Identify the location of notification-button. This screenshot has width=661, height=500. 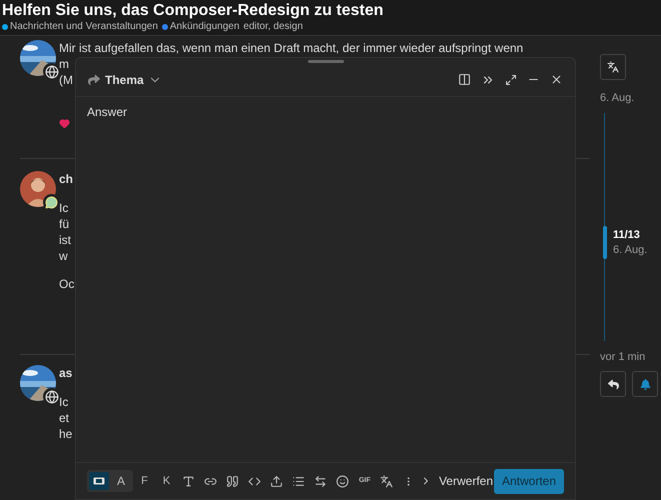
(645, 384).